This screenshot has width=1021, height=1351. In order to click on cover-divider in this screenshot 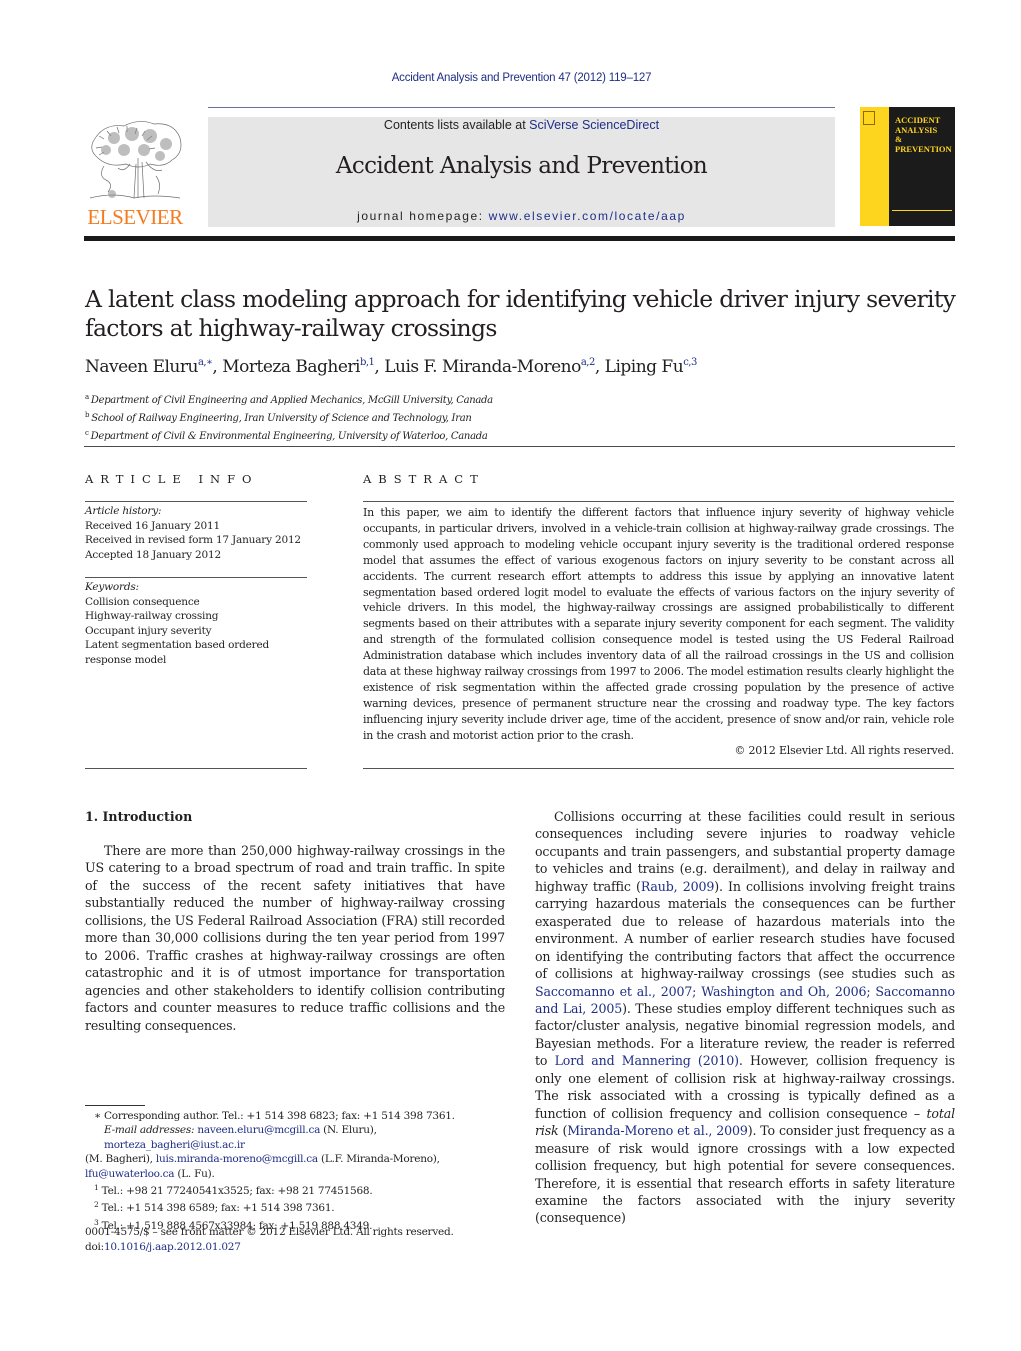, I will do `click(922, 210)`.